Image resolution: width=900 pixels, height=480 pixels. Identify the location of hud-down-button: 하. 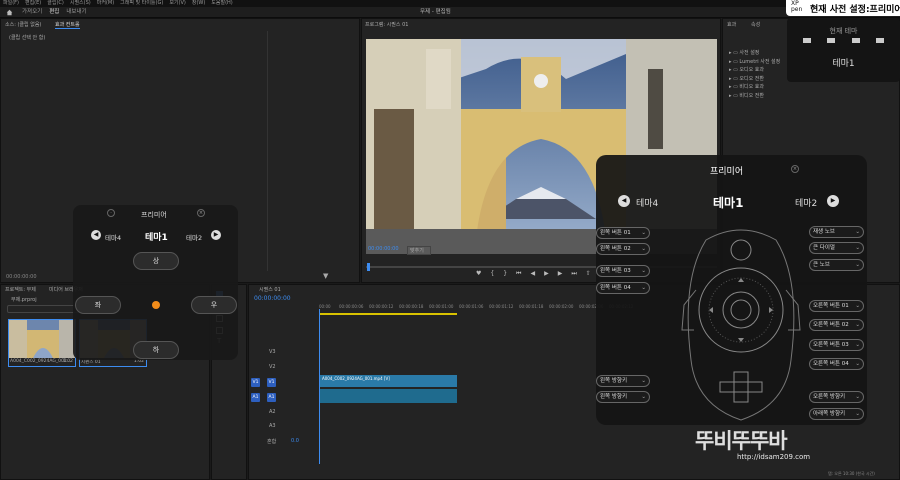
(156, 350).